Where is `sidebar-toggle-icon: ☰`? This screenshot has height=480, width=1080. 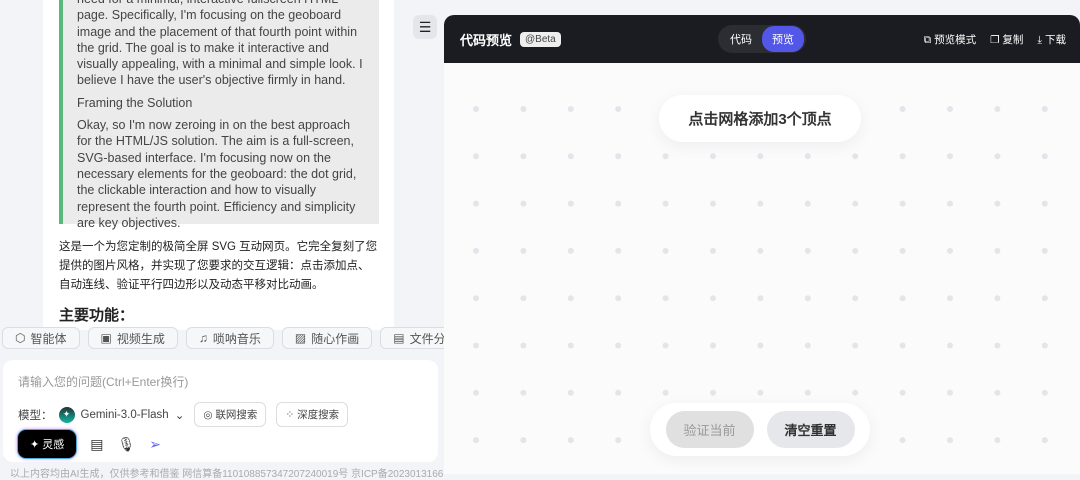 sidebar-toggle-icon: ☰ is located at coordinates (425, 27).